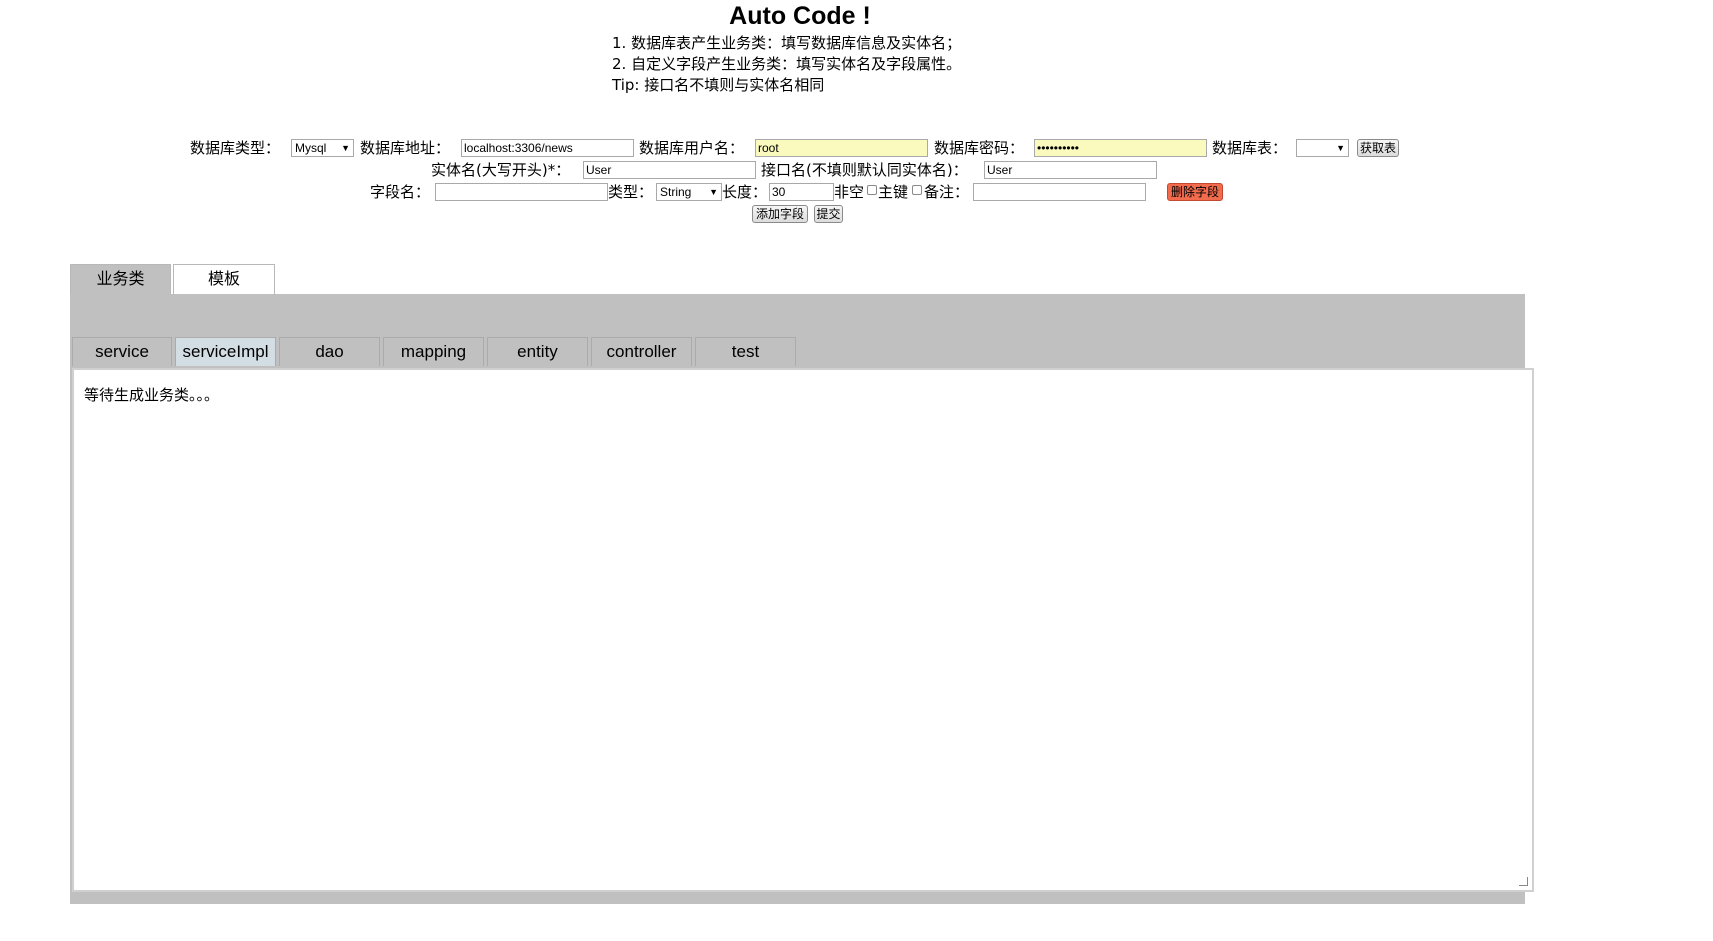  Describe the element at coordinates (224, 279) in the screenshot. I see `tab-template: 模板` at that location.